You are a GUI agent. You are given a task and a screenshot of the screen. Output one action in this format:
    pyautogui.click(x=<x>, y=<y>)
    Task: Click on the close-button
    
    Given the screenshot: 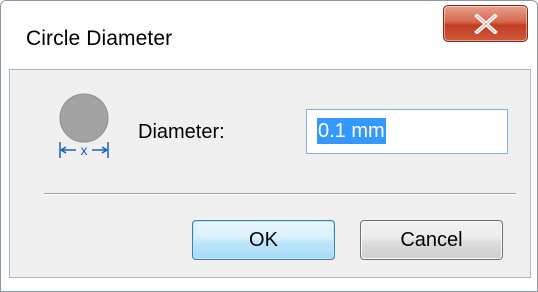 What is the action you would take?
    pyautogui.click(x=485, y=23)
    